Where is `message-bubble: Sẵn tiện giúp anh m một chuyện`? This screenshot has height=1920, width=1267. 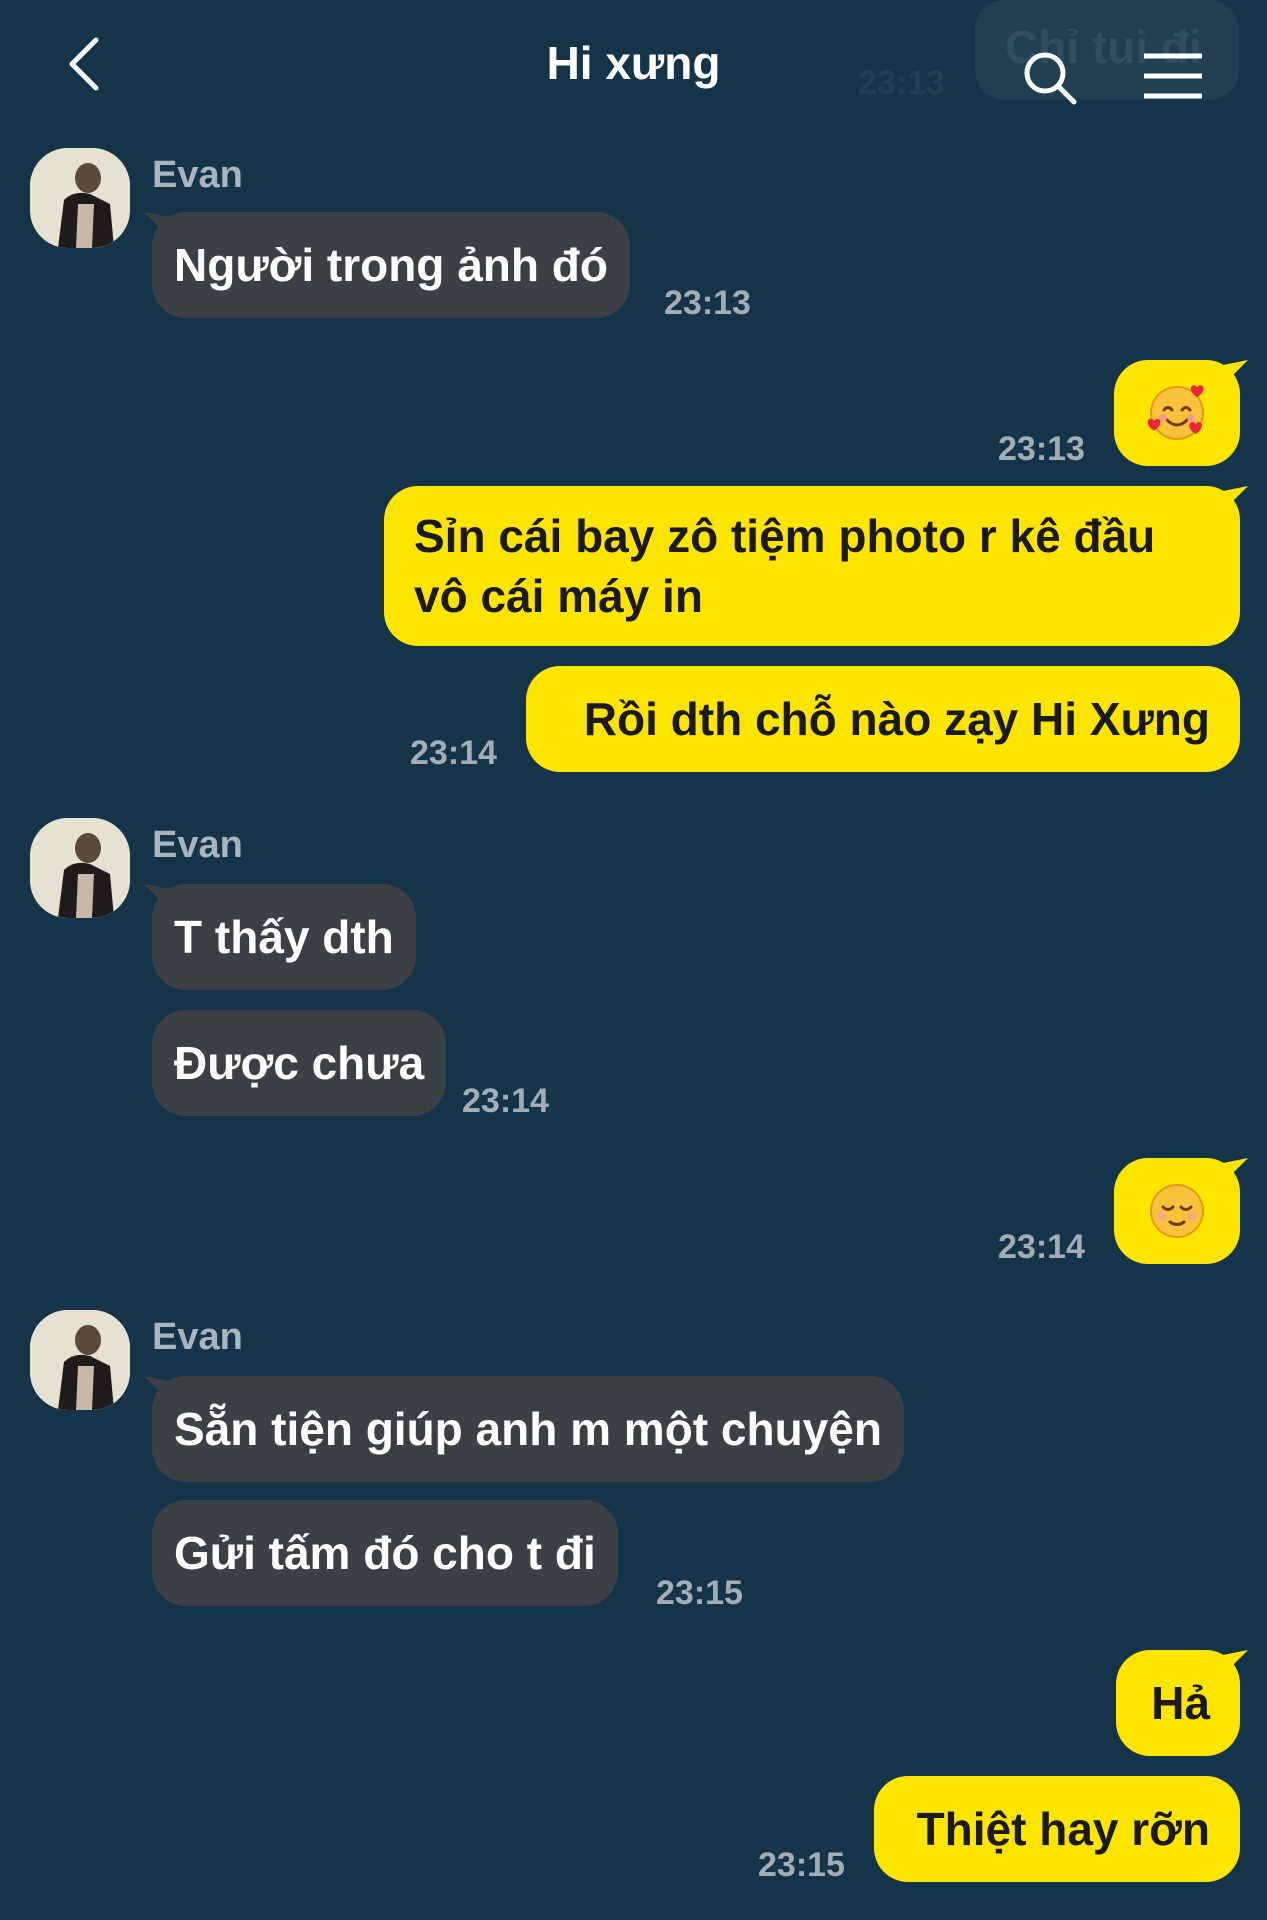
message-bubble: Sẵn tiện giúp anh m một chuyện is located at coordinates (528, 1429).